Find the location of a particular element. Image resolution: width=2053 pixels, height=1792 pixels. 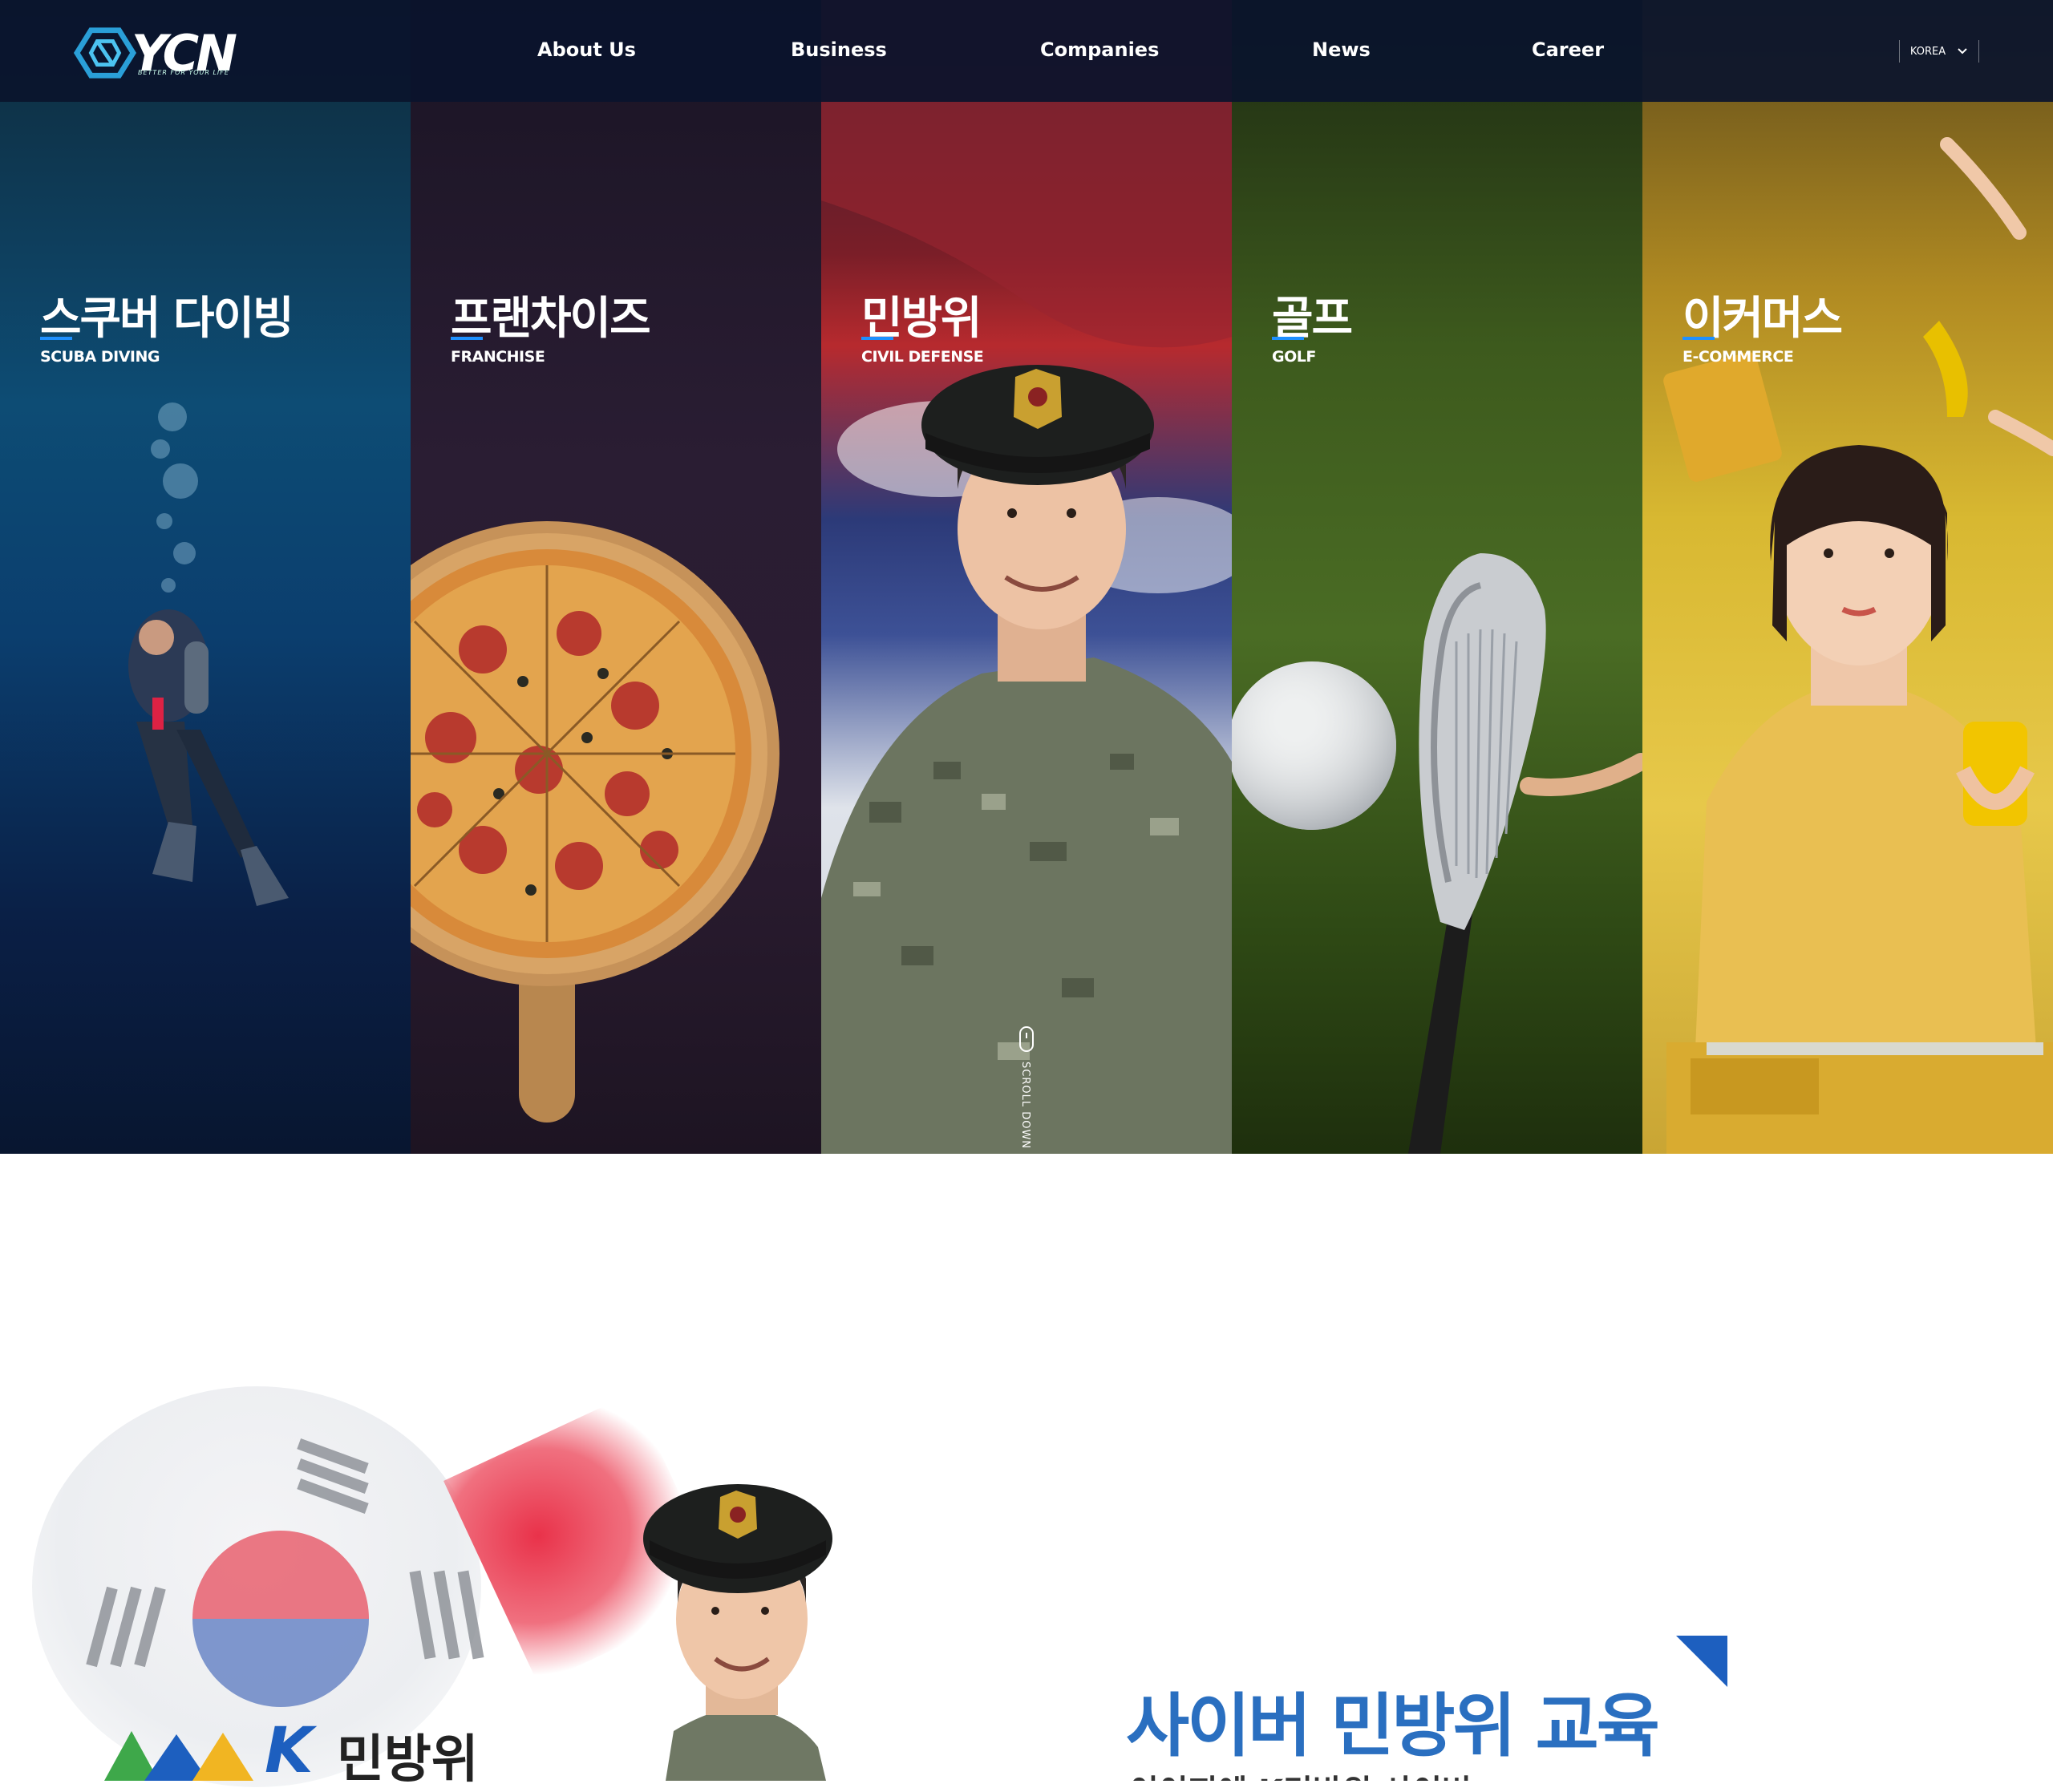

nav-about-us: About Us is located at coordinates (587, 49).